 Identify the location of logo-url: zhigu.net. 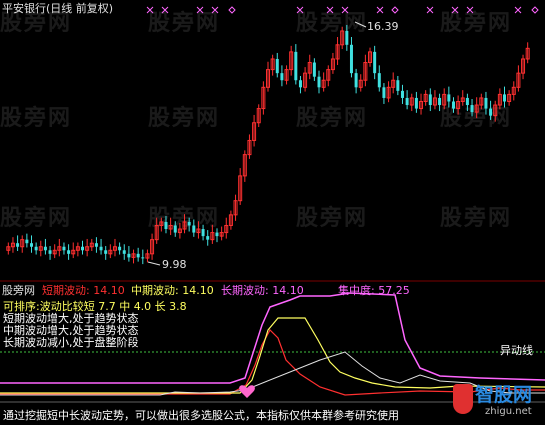
(508, 411).